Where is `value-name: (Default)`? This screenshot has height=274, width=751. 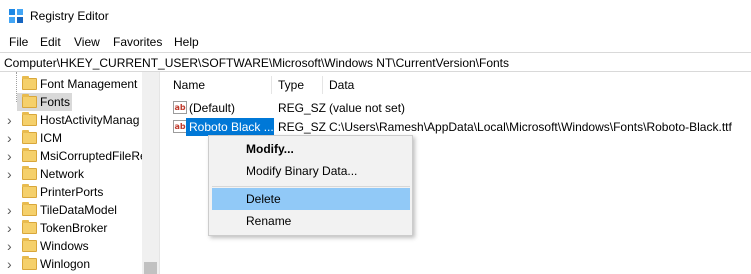 value-name: (Default) is located at coordinates (212, 108).